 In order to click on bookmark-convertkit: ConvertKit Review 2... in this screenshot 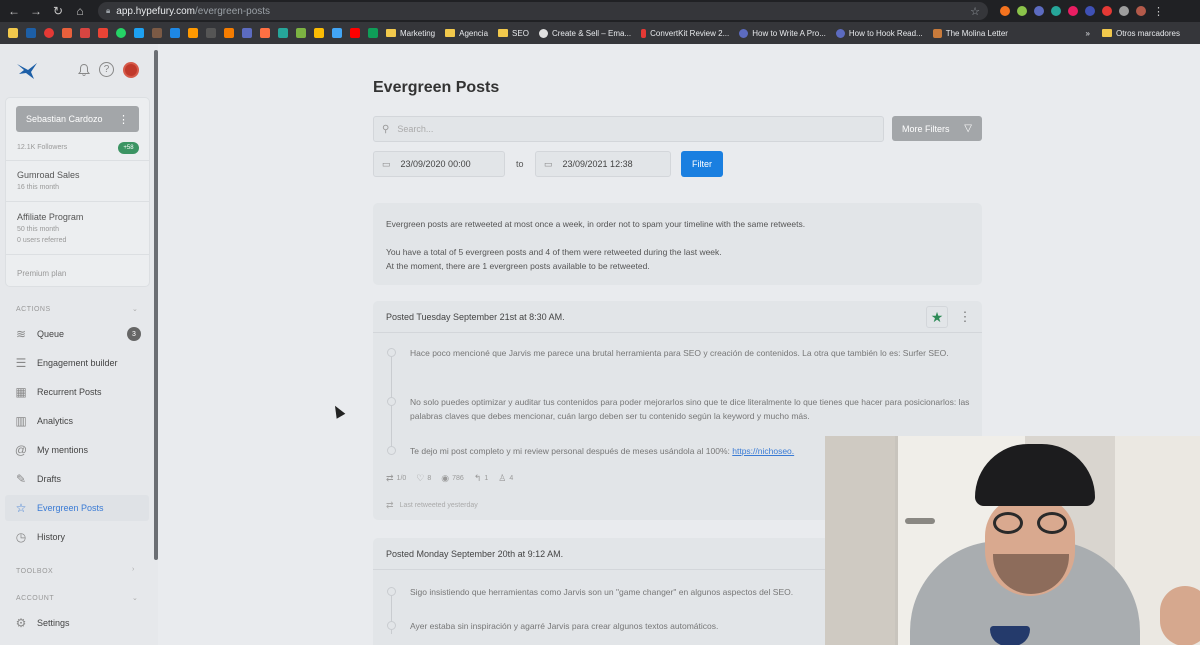, I will do `click(685, 33)`.